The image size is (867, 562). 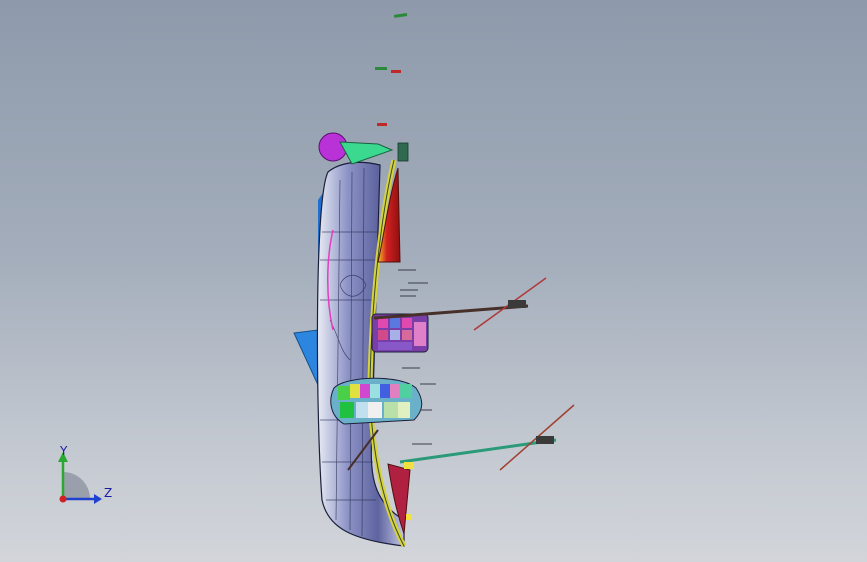 I want to click on triad-gray-quadrant, so click(x=76, y=485).